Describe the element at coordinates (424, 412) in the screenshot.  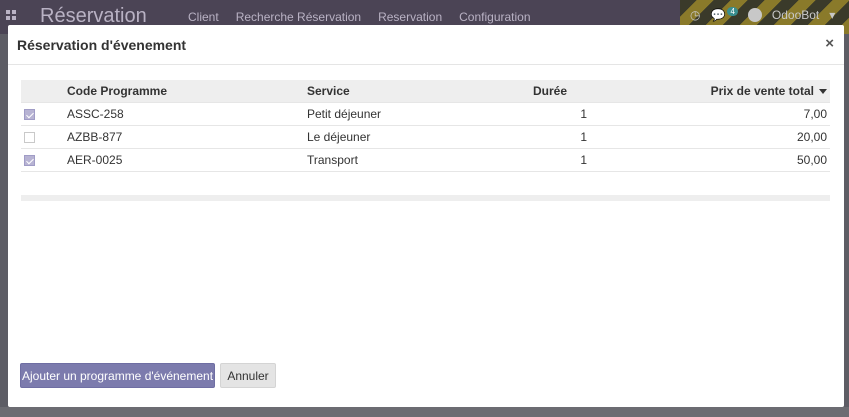
I see `background-content` at that location.